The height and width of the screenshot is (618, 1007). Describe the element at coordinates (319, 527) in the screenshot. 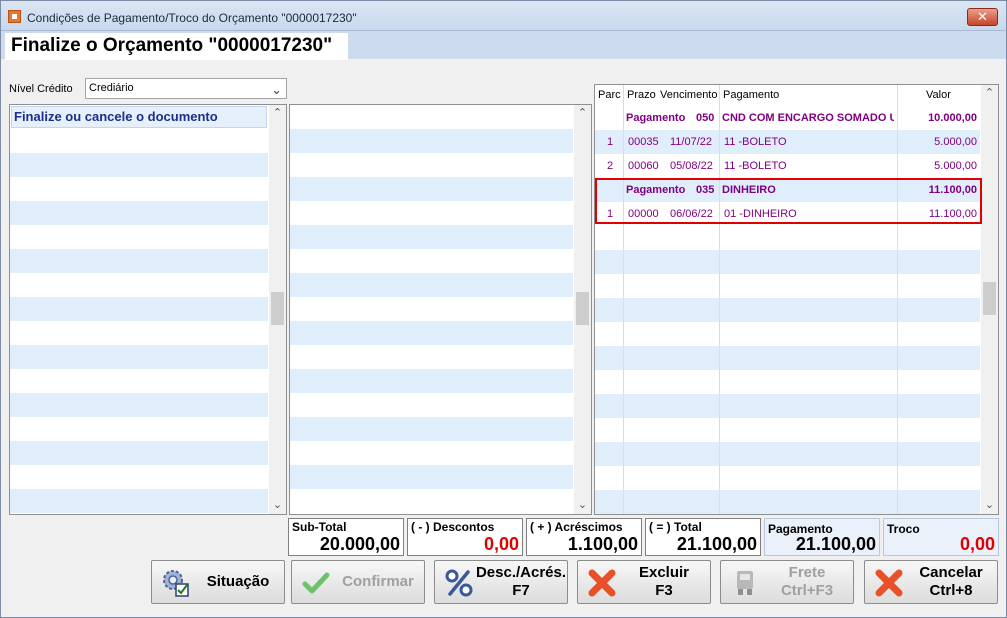

I see `subtotal-label: Sub-Total` at that location.